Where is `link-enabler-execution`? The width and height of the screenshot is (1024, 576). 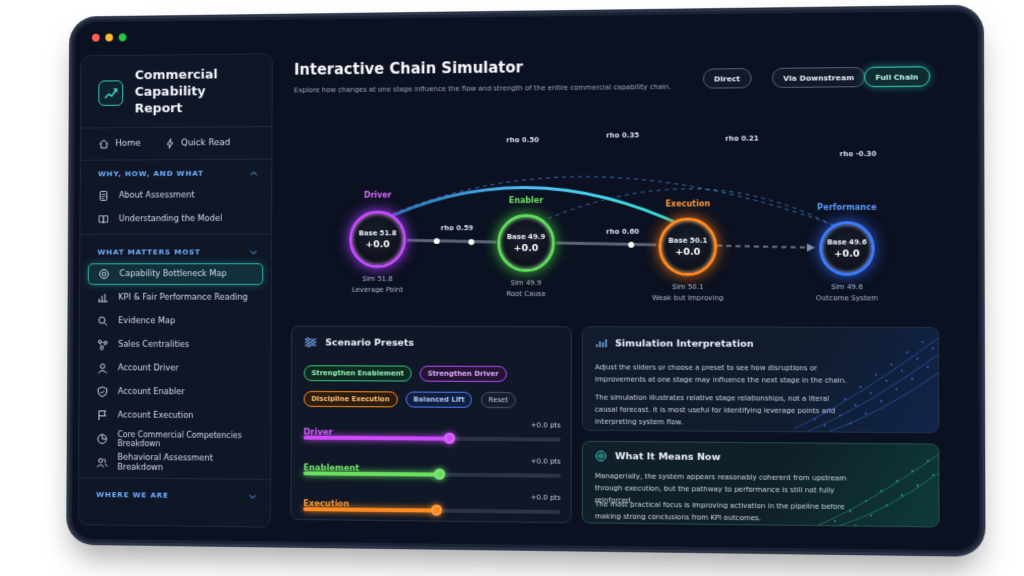 link-enabler-execution is located at coordinates (606, 244).